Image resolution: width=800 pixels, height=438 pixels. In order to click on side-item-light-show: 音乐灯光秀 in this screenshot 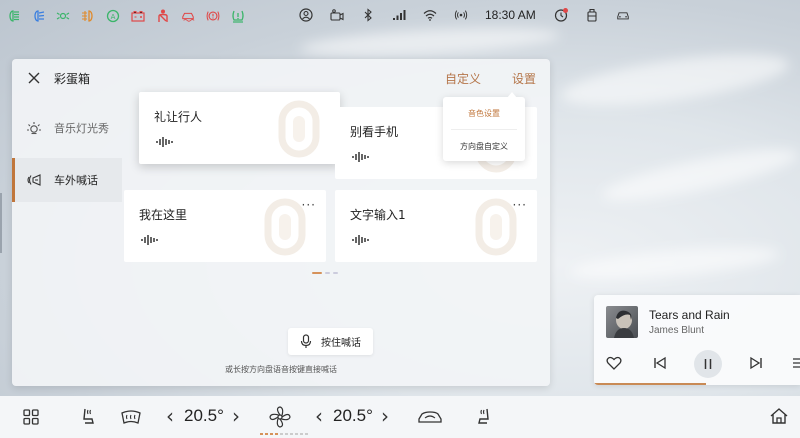, I will do `click(67, 128)`.